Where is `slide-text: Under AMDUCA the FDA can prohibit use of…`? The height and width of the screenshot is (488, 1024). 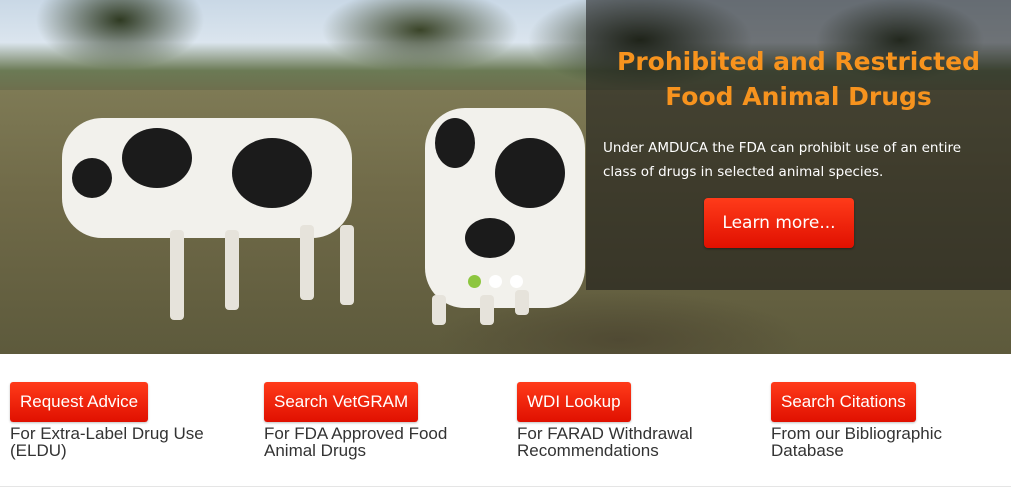
slide-text: Under AMDUCA the FDA can prohibit use of… is located at coordinates (782, 160).